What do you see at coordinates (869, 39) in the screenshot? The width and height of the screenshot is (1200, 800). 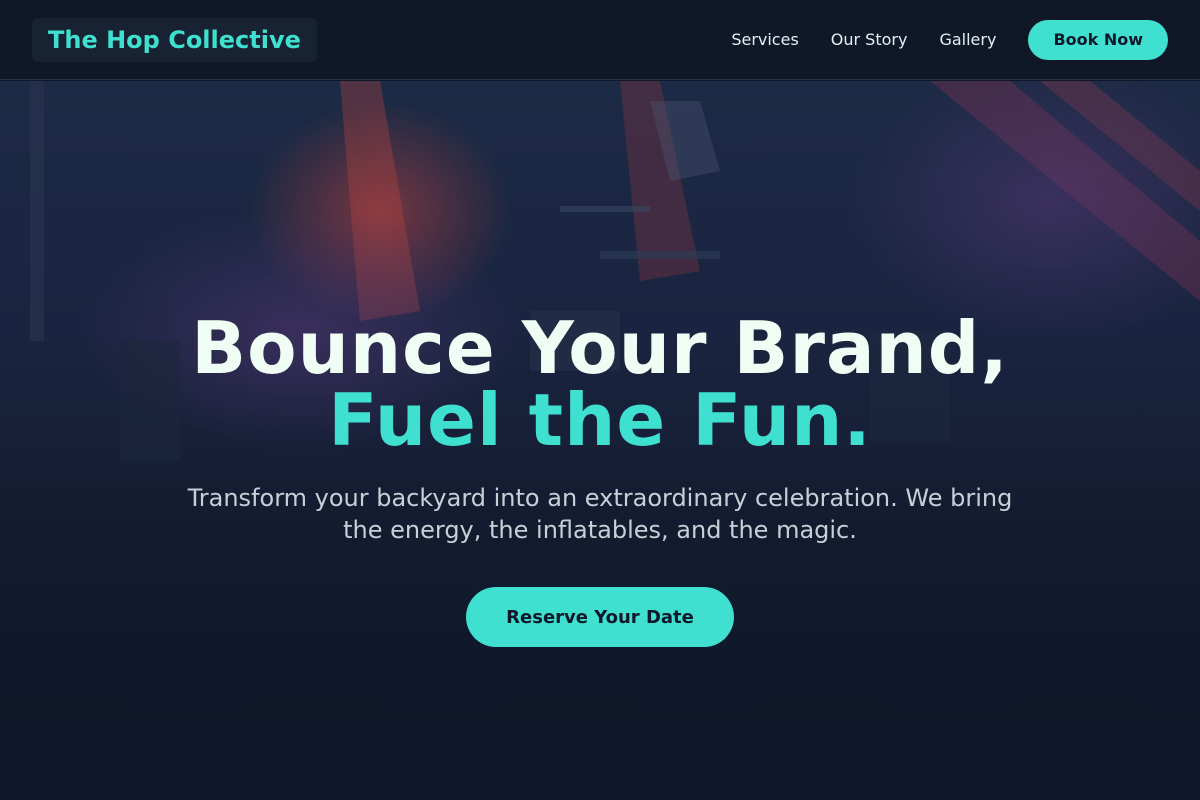 I see `nav-link-our-story: Our Story` at bounding box center [869, 39].